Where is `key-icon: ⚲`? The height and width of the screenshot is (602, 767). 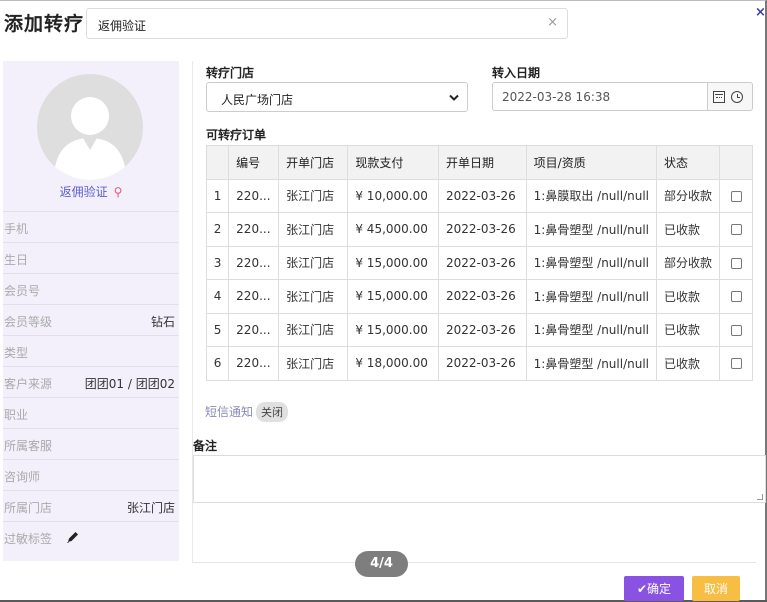 key-icon: ⚲ is located at coordinates (118, 192).